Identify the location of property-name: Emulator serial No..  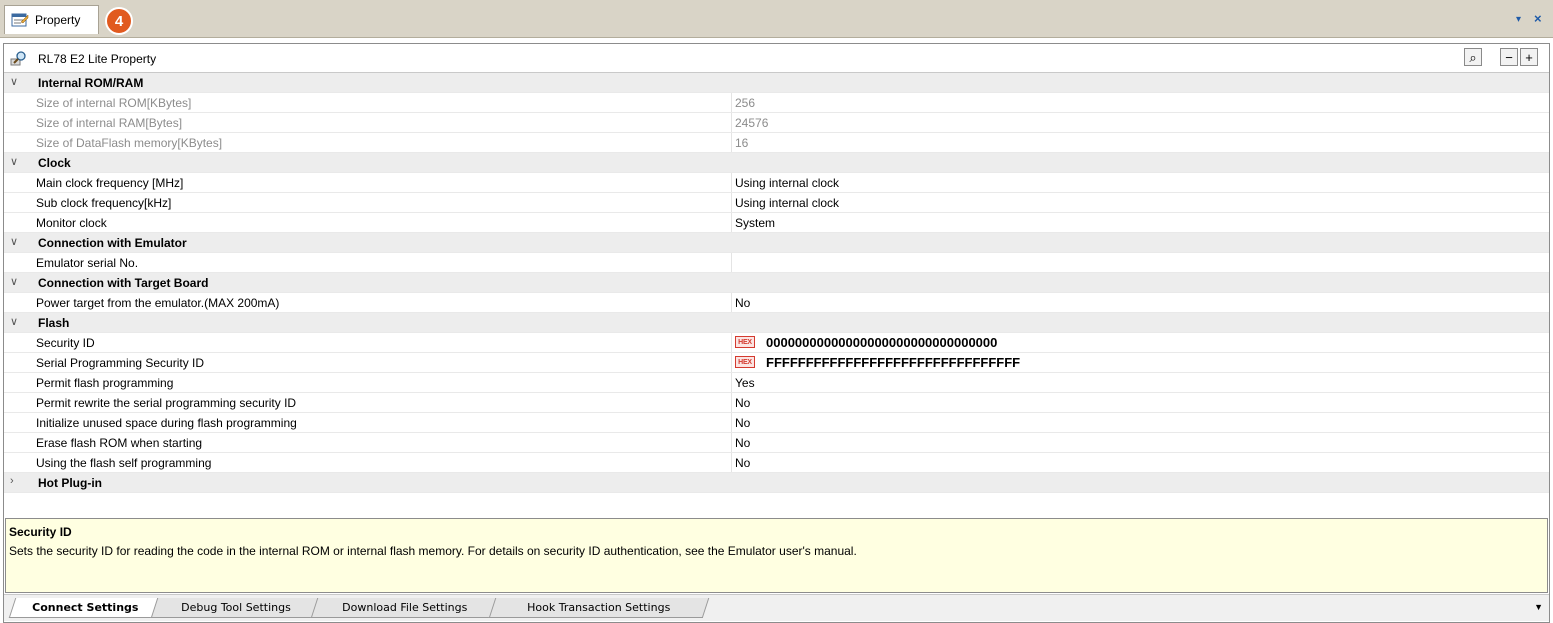
(87, 263).